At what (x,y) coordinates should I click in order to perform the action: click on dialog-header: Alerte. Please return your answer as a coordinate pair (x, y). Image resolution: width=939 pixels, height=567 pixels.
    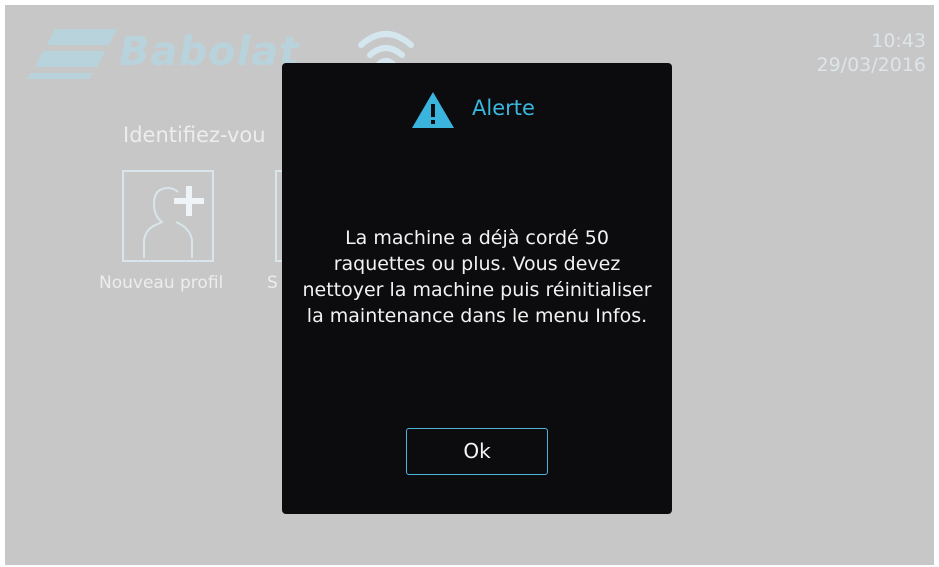
    Looking at the image, I should click on (477, 111).